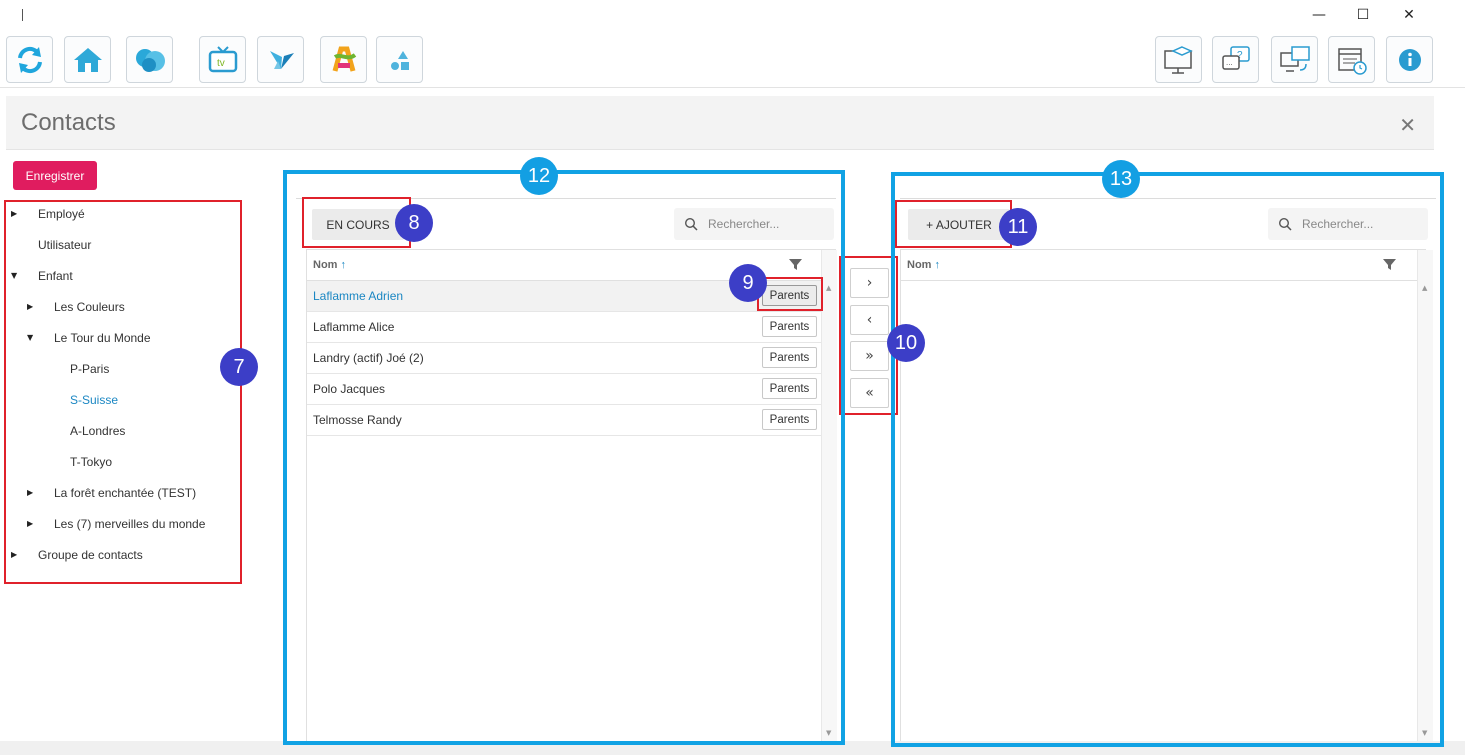  I want to click on annotation-badge: 7, so click(239, 367).